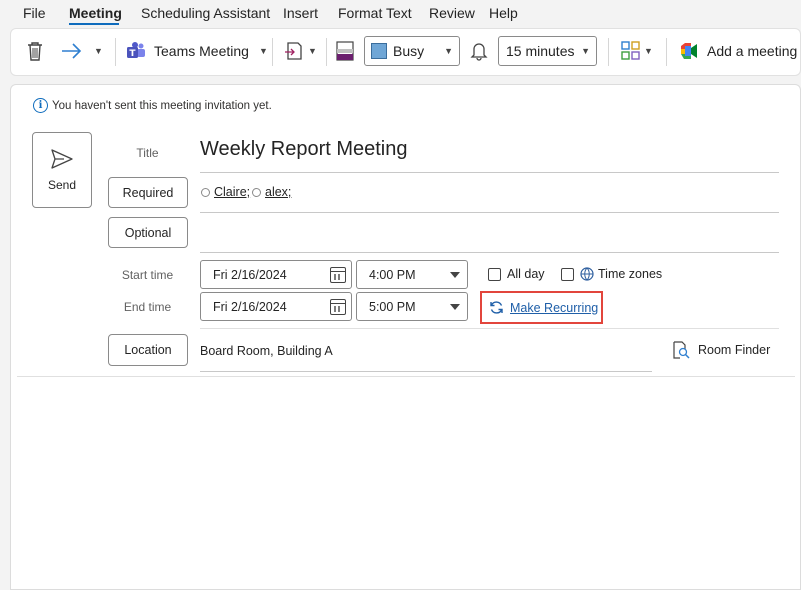 Image resolution: width=801 pixels, height=590 pixels. I want to click on menu-scheduling-assistant: Scheduling Assistant, so click(205, 13).